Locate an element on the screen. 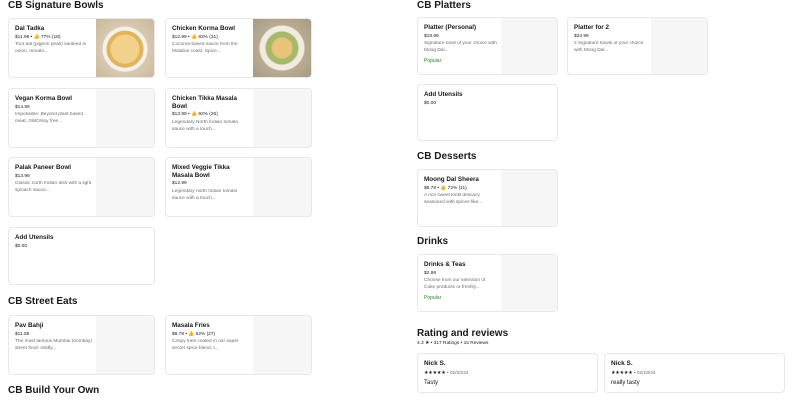 The width and height of the screenshot is (800, 400). menu-item-name: Moong Dal Sheera is located at coordinates (451, 179).